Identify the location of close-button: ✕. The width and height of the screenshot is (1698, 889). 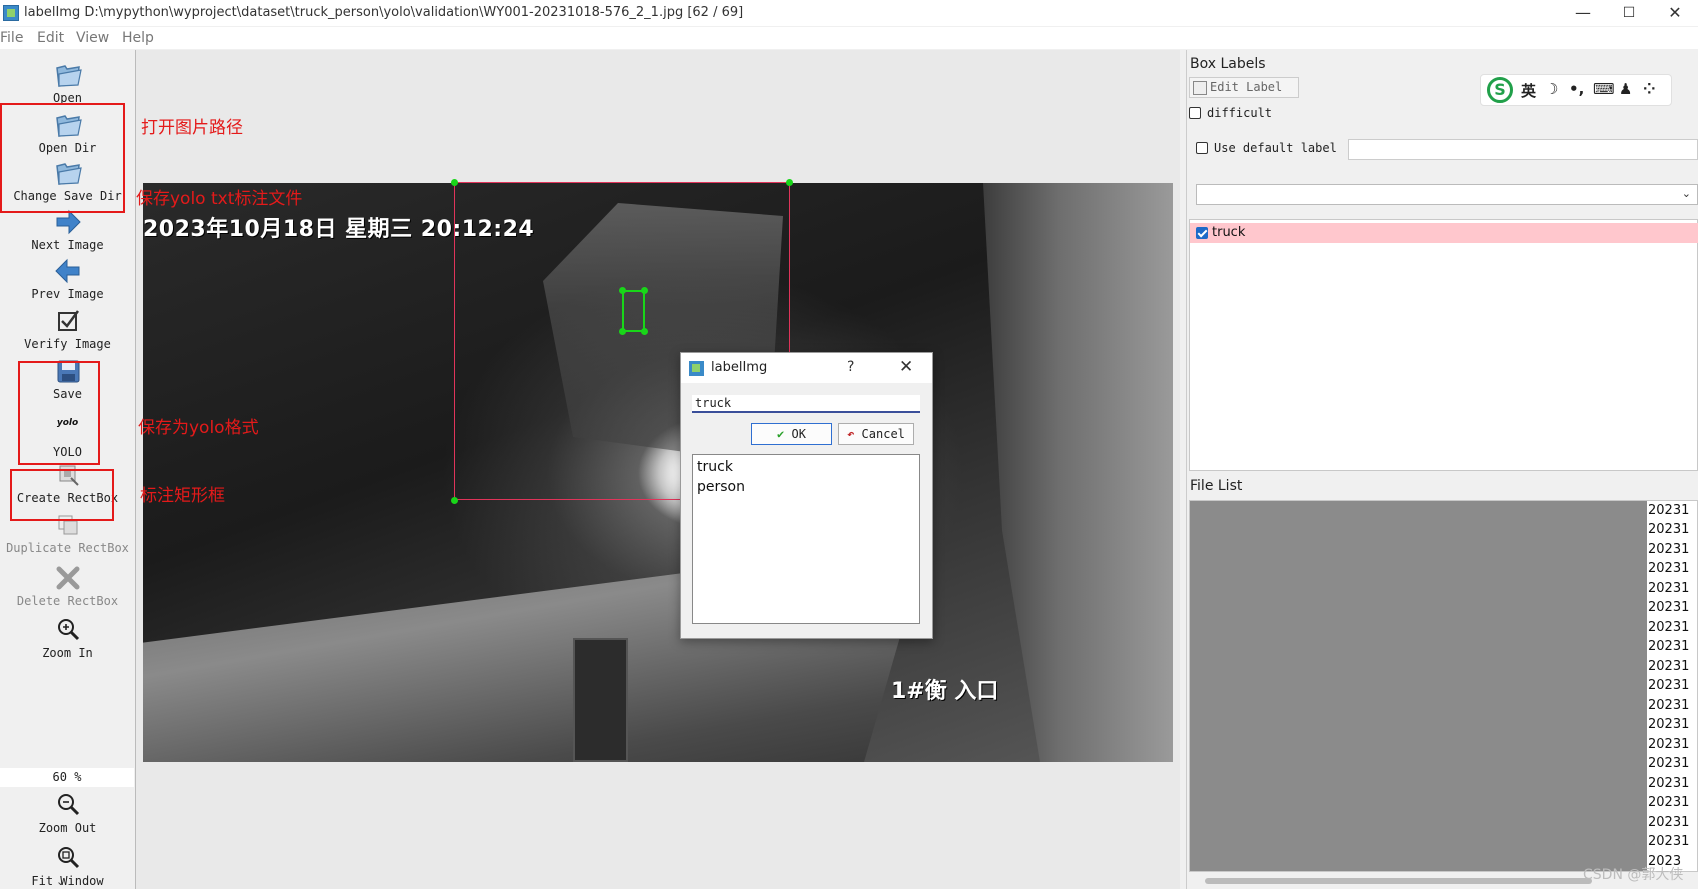
(1675, 13).